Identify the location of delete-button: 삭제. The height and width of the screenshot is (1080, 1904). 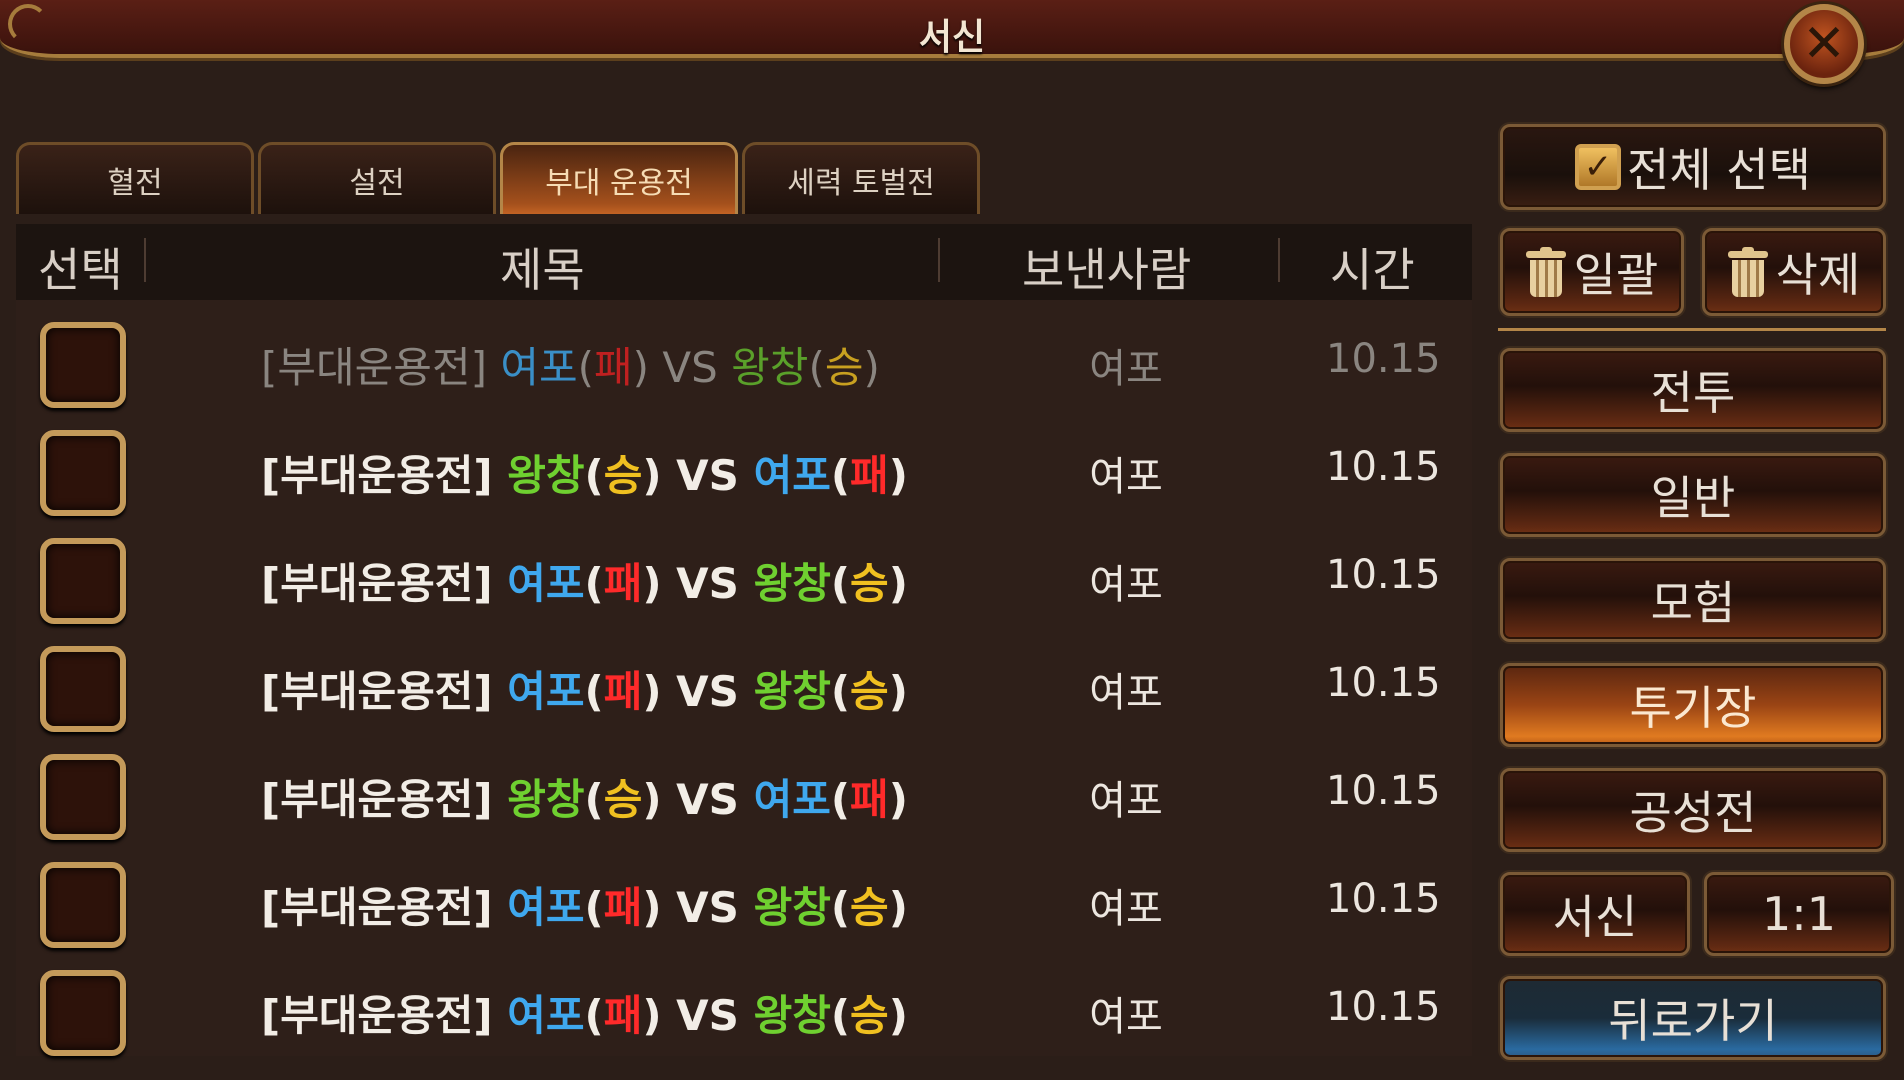
(1794, 272).